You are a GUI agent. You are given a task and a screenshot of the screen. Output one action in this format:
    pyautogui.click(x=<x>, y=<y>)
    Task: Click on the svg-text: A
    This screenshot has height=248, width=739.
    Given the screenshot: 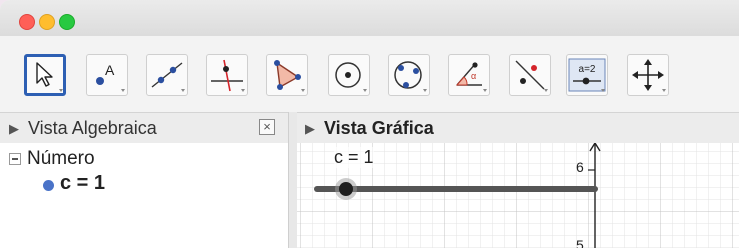 What is the action you would take?
    pyautogui.click(x=110, y=70)
    